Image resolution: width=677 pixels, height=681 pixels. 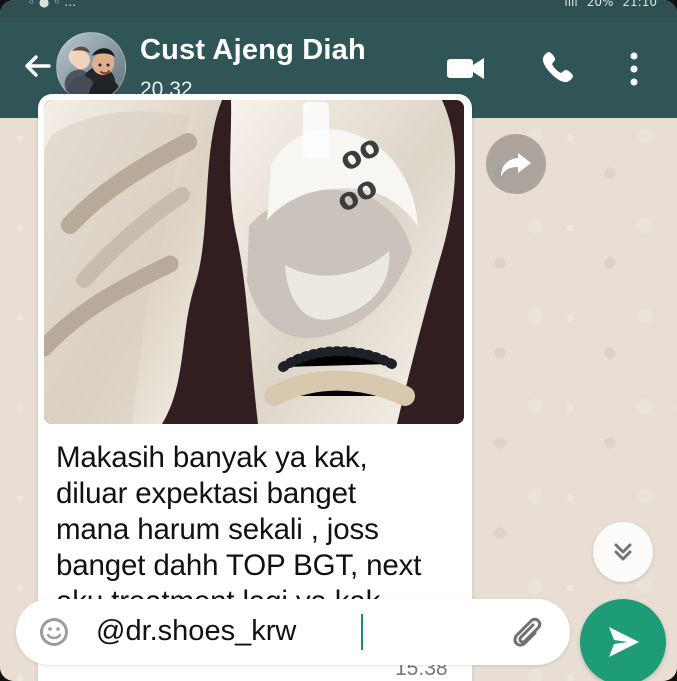 I want to click on arrow-left-icon, so click(x=38, y=66).